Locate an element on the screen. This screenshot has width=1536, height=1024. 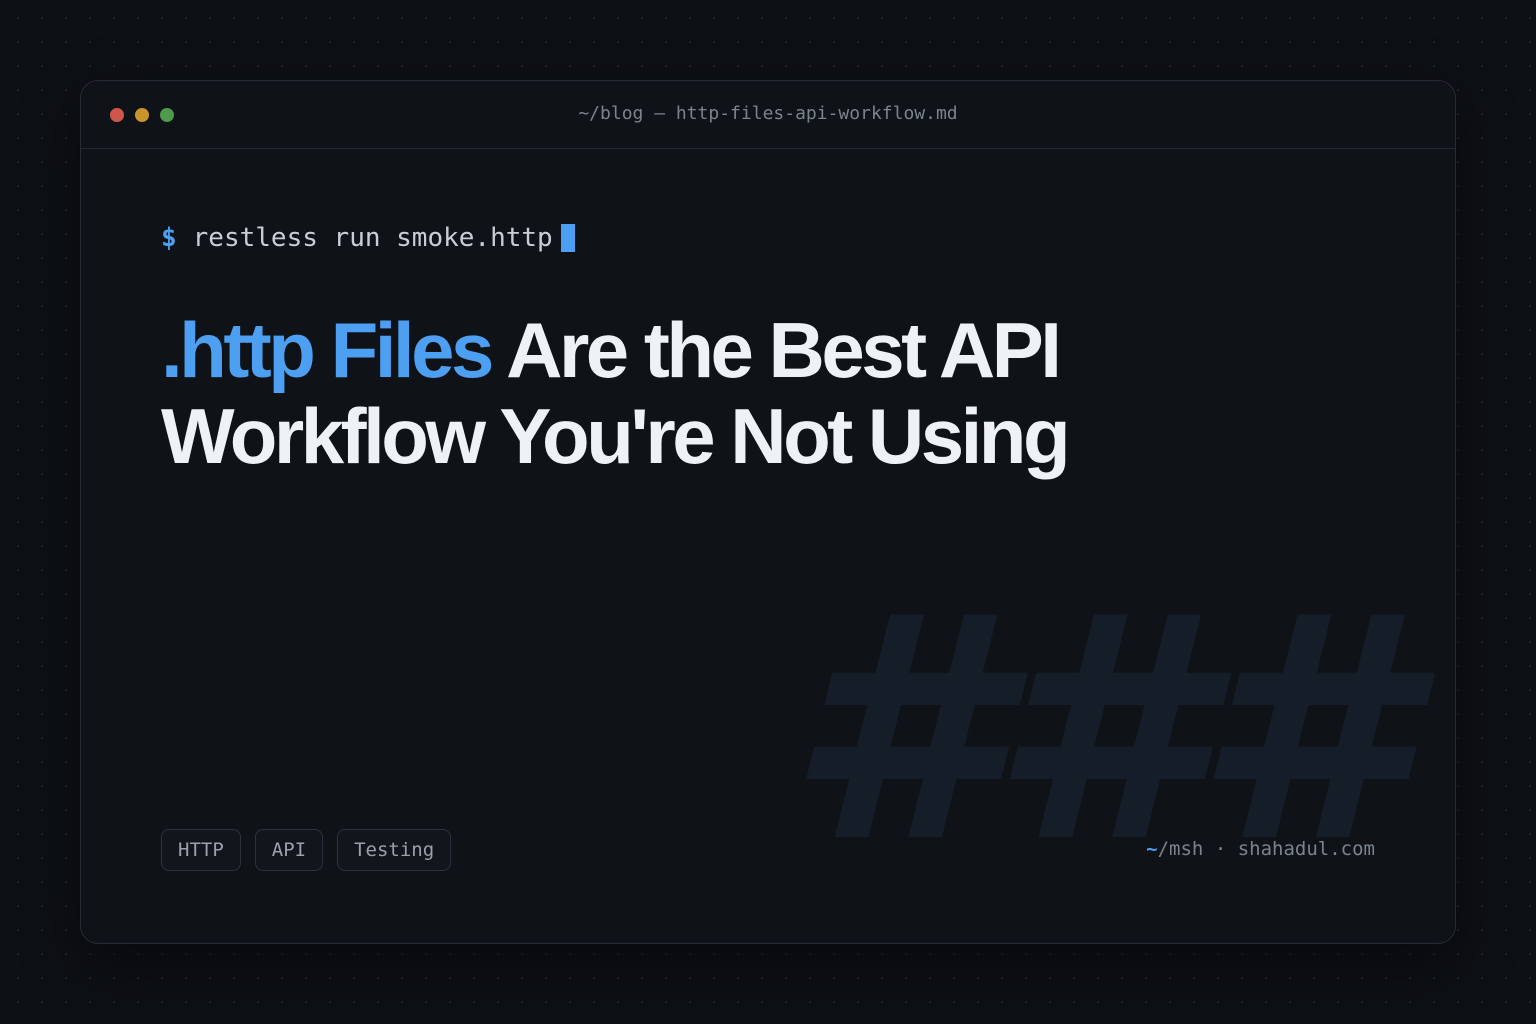
title-bar: ~/blog — http-files-api-workflow.md is located at coordinates (768, 115).